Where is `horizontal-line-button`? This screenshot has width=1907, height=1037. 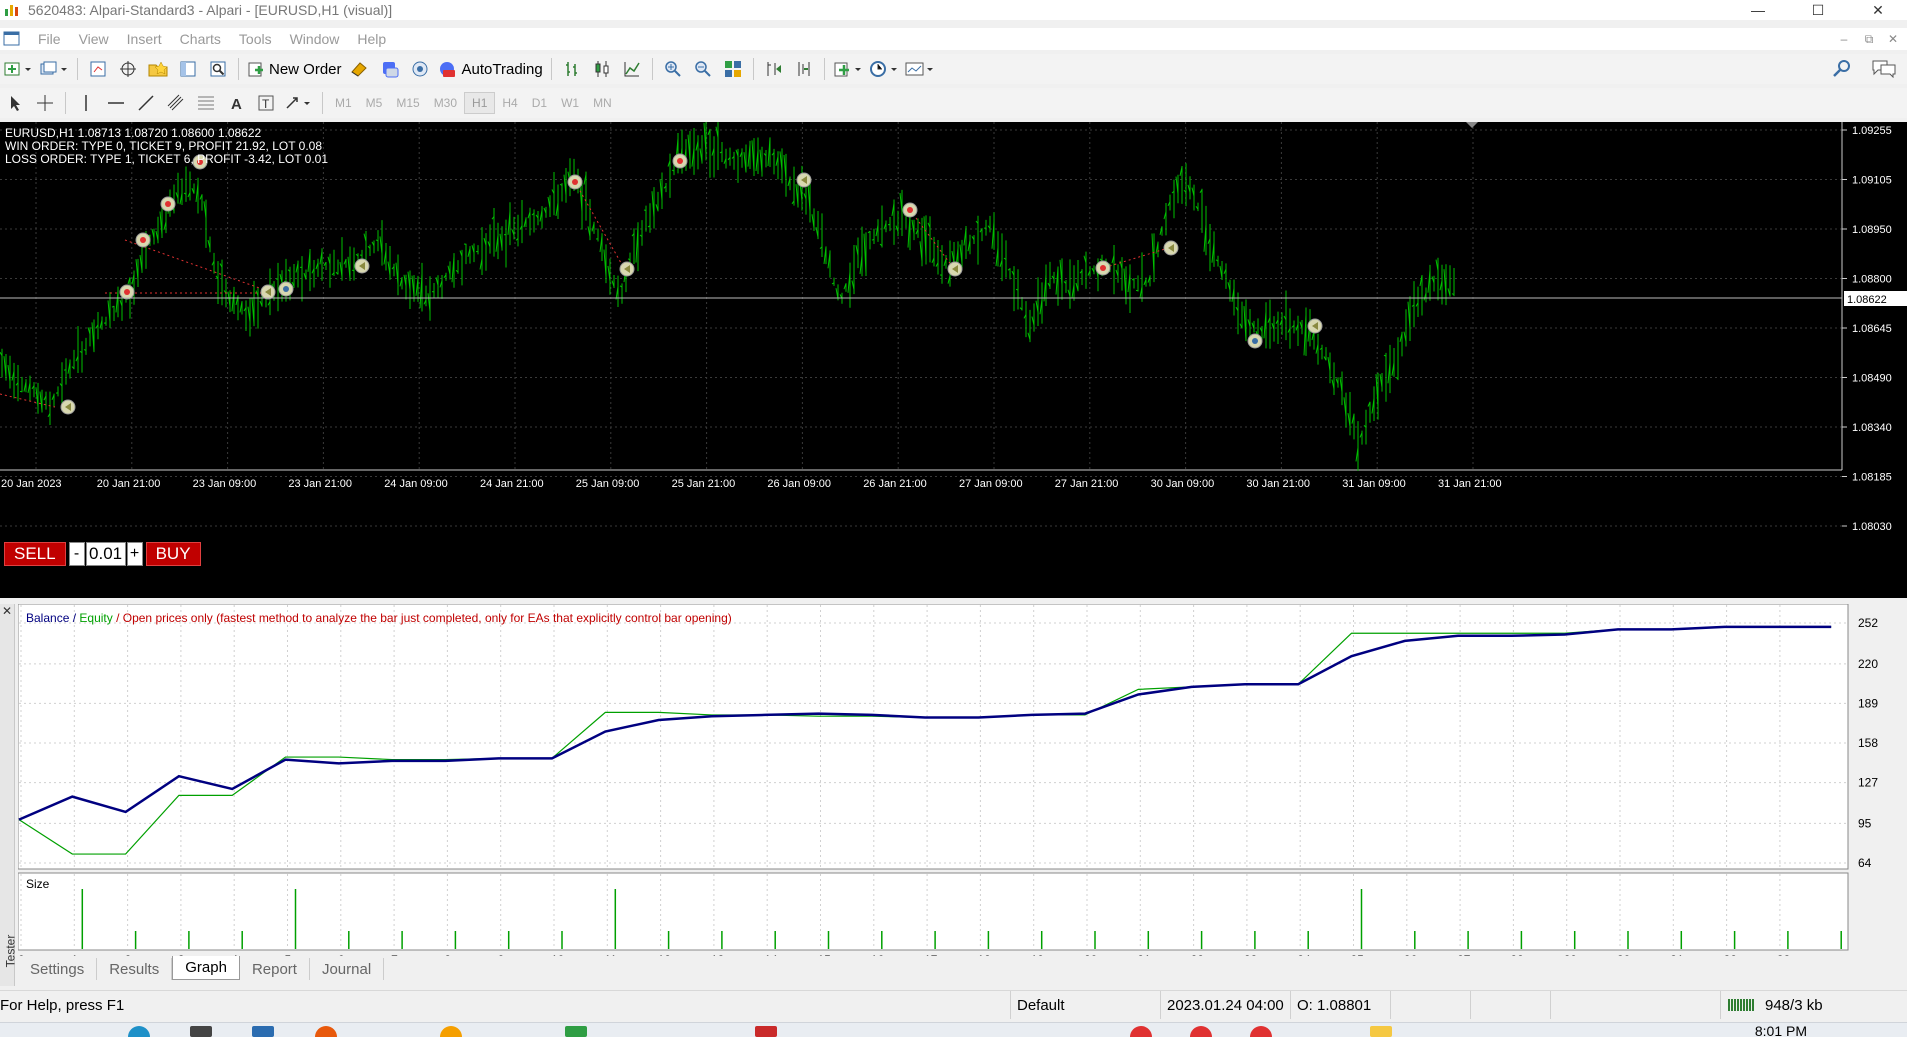
horizontal-line-button is located at coordinates (116, 103).